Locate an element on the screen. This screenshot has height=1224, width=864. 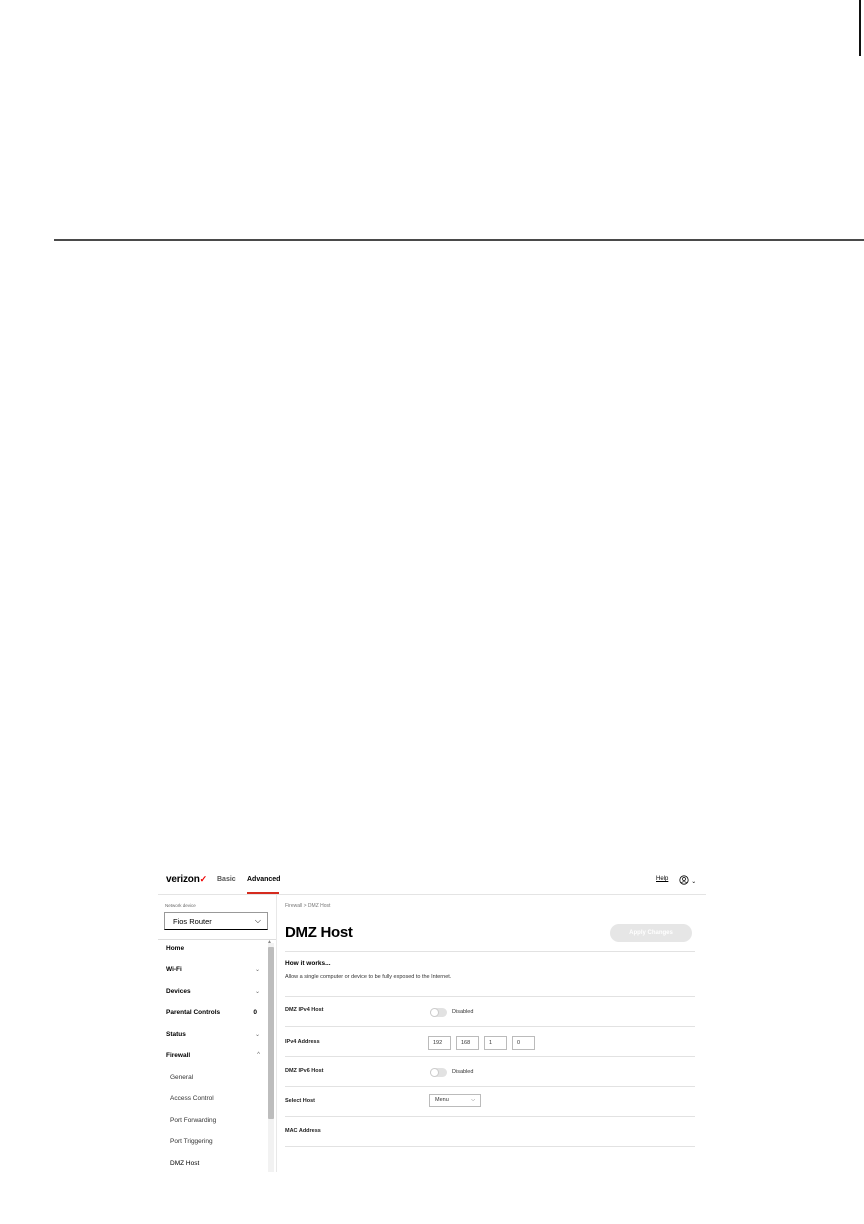
sidebar-subitem-port-triggering: Port Triggering is located at coordinates (191, 1141).